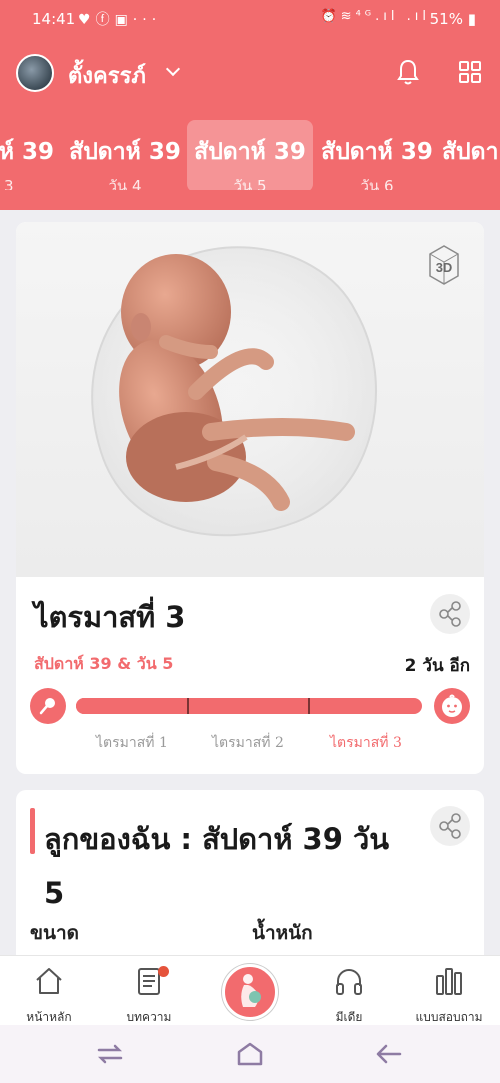  What do you see at coordinates (104, 663) in the screenshot?
I see `current-week-day: สัปดาห์ 39 & วัน 5` at bounding box center [104, 663].